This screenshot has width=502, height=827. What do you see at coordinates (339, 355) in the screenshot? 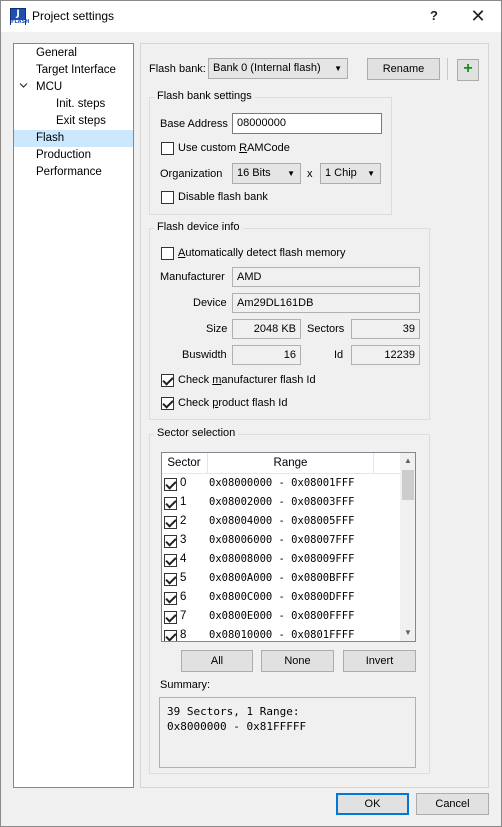
I see `id-label: Id` at bounding box center [339, 355].